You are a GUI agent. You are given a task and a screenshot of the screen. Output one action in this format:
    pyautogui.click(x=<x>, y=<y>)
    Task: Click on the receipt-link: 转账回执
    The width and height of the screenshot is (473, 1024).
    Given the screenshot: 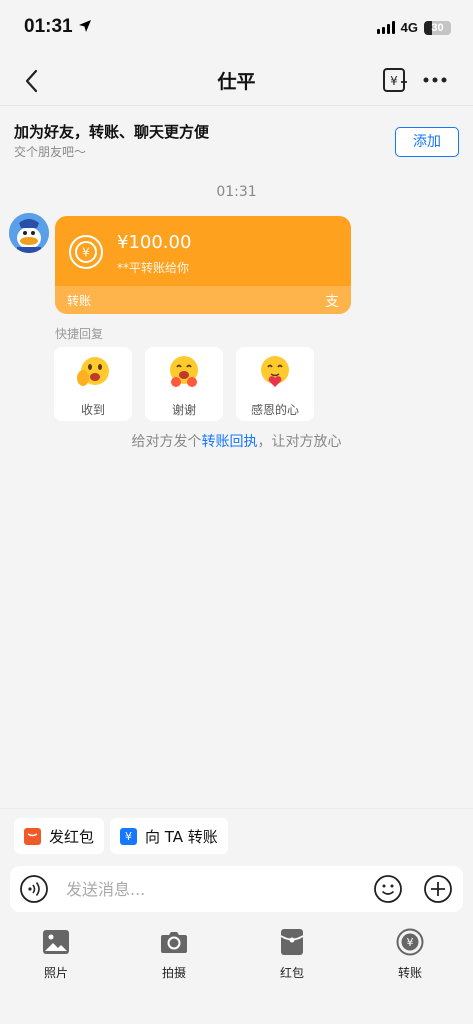 What is the action you would take?
    pyautogui.click(x=230, y=442)
    